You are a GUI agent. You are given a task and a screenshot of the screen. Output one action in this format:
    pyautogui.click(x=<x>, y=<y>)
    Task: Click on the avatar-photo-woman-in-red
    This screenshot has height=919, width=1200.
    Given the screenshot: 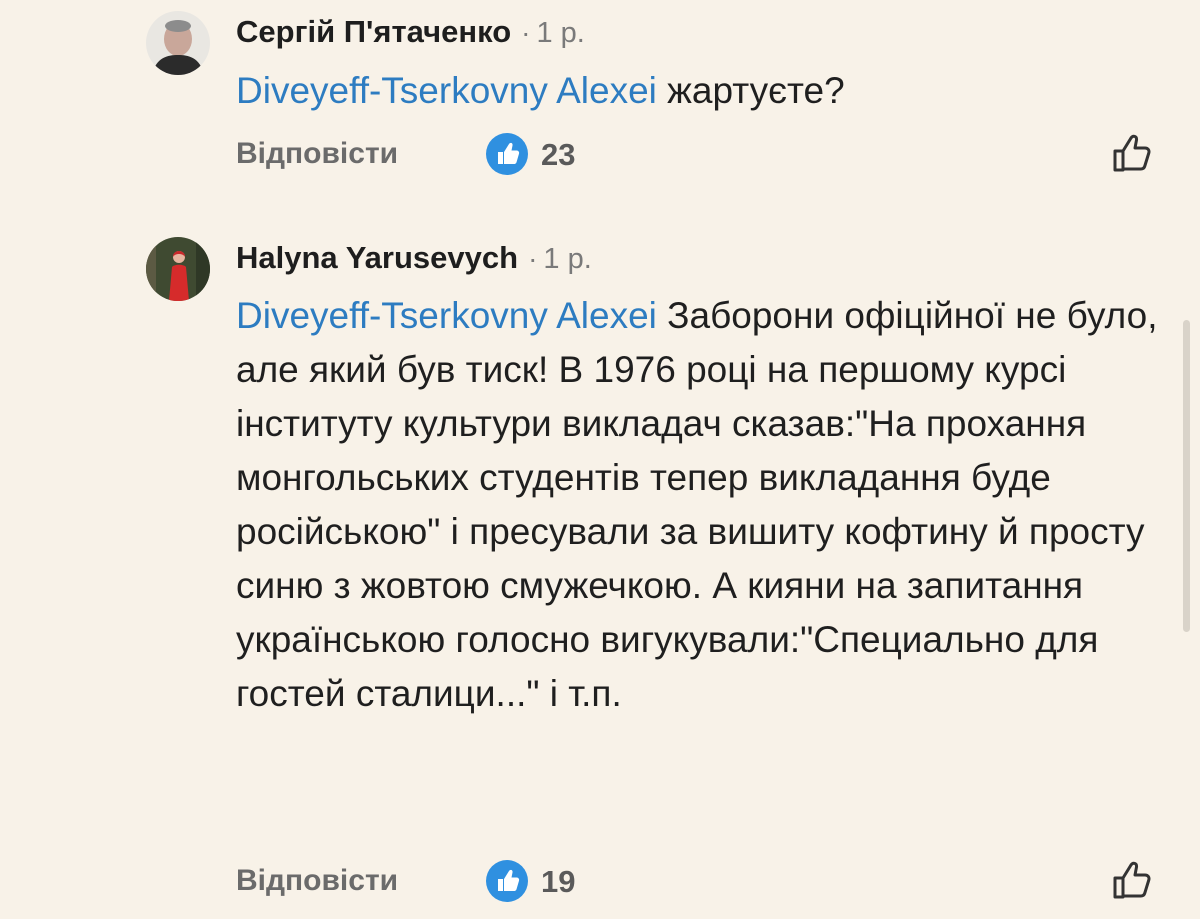 What is the action you would take?
    pyautogui.click(x=178, y=269)
    